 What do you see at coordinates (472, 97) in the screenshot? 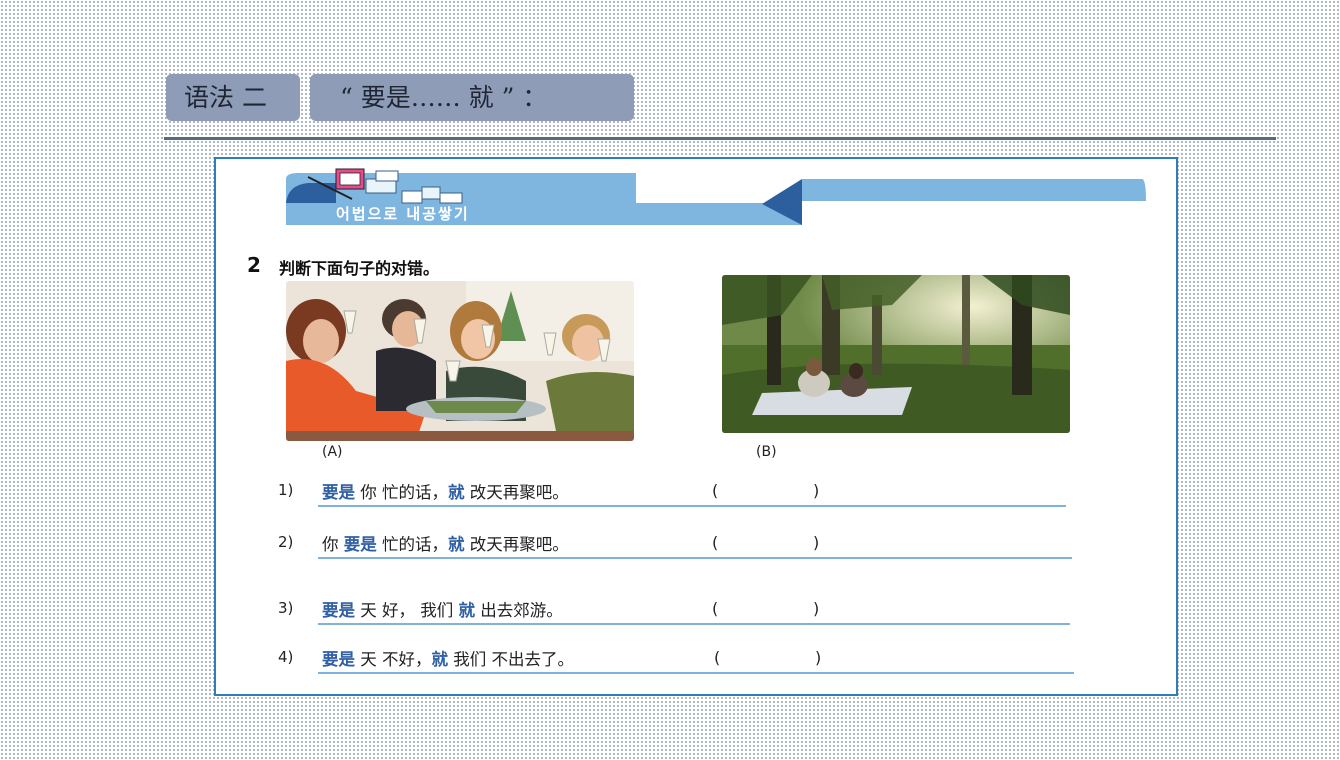
I see `grammar-pattern-label: “ 要是…… 就 ” ：` at bounding box center [472, 97].